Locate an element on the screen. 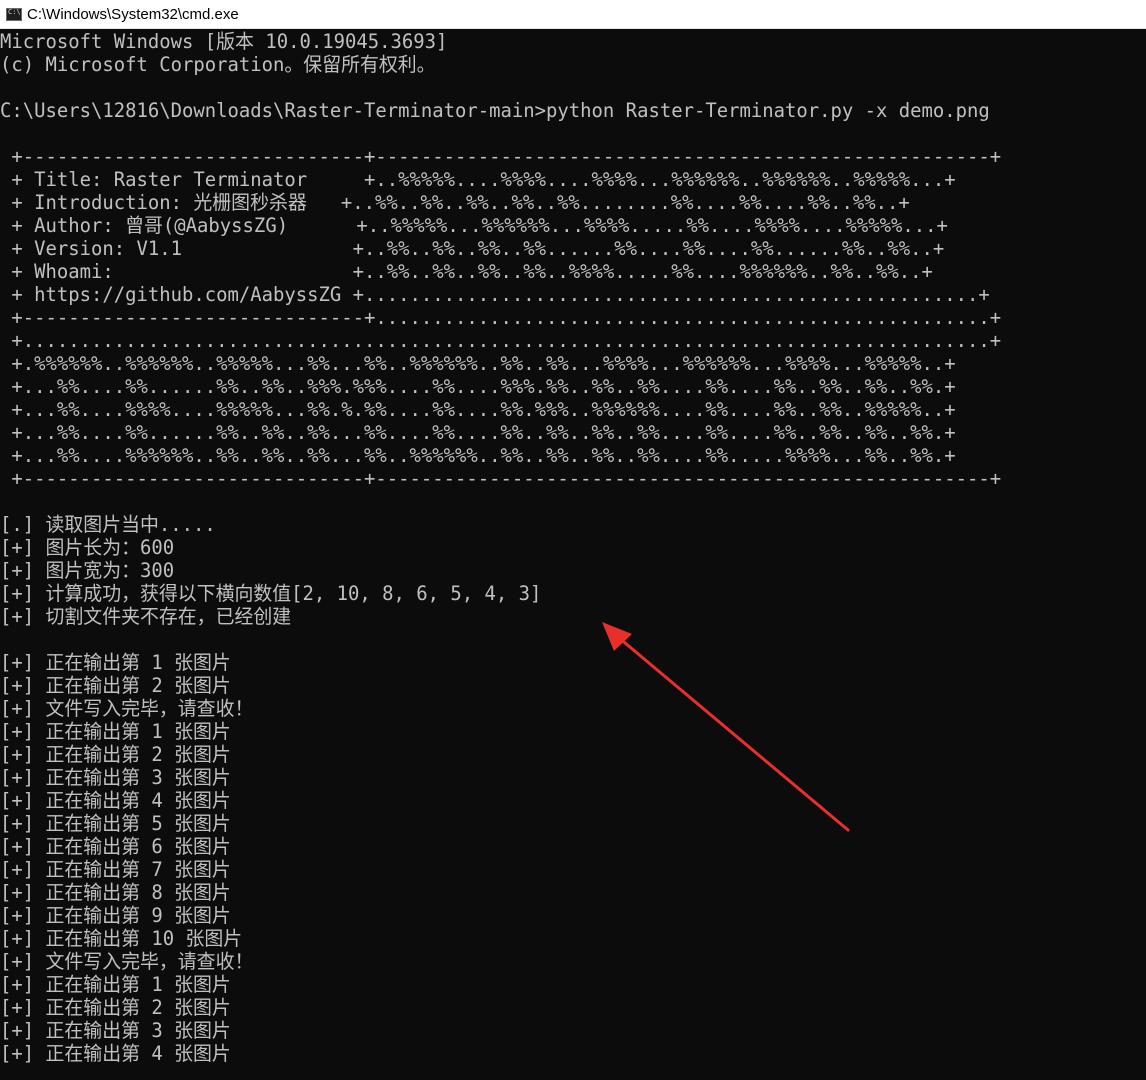 This screenshot has width=1146, height=1080. arrow-shaft is located at coordinates (730, 731).